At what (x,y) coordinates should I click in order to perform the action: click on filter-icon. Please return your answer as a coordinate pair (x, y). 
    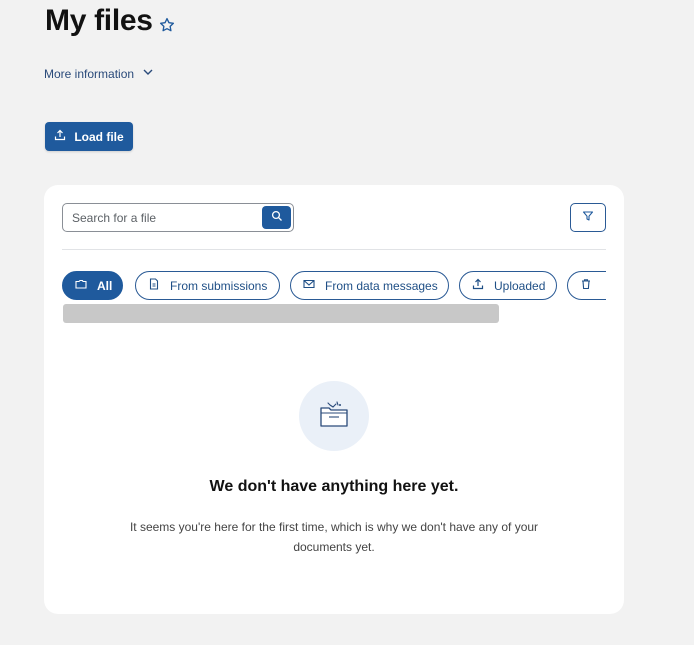
    Looking at the image, I should click on (588, 218).